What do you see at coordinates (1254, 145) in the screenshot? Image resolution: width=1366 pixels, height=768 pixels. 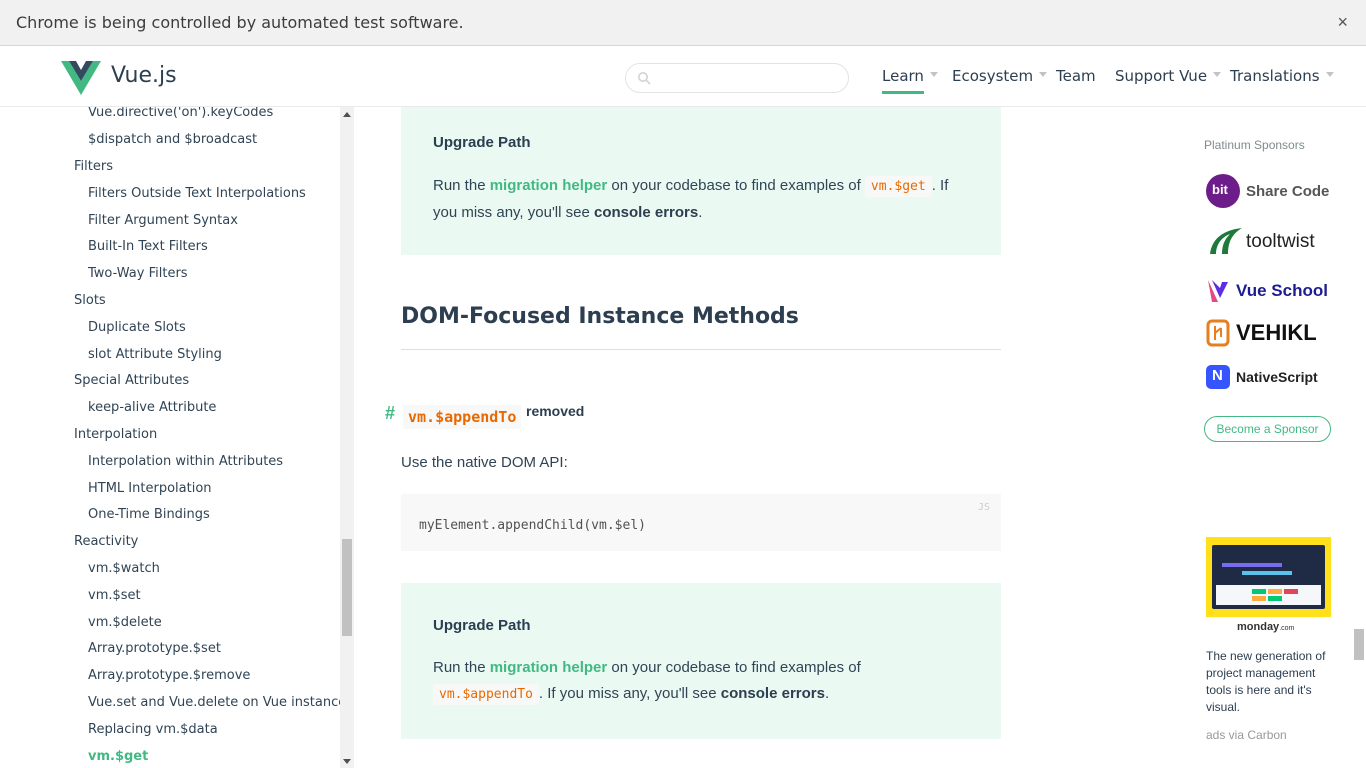 I see `sponsors-title: Platinum Sponsors` at bounding box center [1254, 145].